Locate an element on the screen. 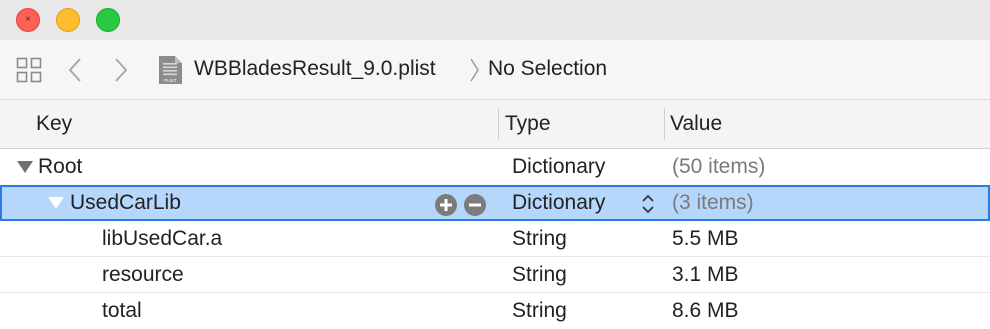 The height and width of the screenshot is (329, 990). table-row: Root Dictionary (50 items) is located at coordinates (495, 167).